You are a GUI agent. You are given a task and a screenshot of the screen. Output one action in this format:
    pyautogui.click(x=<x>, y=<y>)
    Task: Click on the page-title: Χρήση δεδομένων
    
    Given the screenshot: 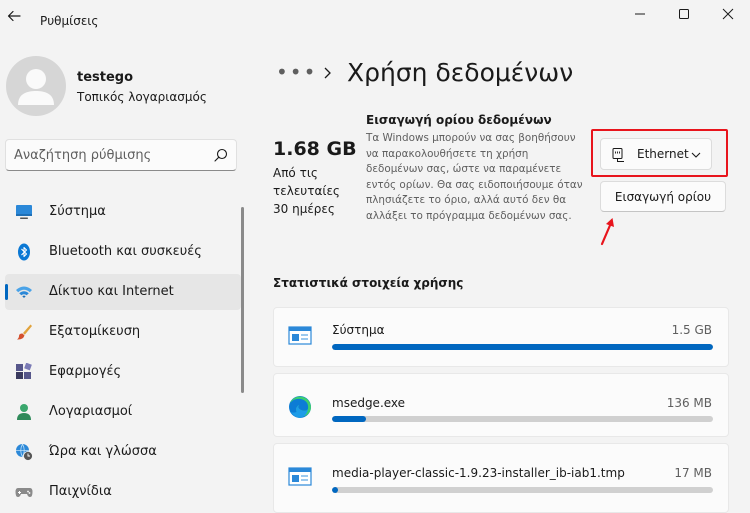 What is the action you would take?
    pyautogui.click(x=460, y=72)
    